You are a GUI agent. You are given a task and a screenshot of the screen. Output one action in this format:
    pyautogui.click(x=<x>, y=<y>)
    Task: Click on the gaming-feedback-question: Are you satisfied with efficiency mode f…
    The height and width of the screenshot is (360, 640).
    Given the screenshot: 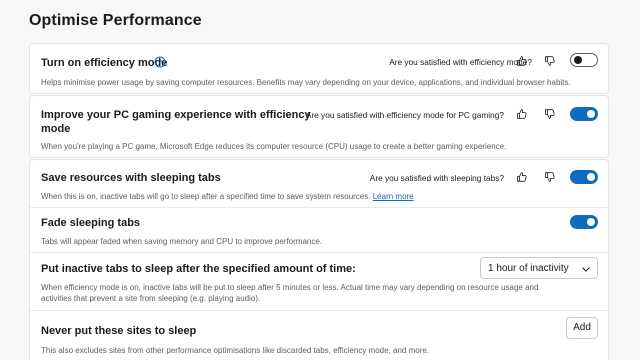 What is the action you would take?
    pyautogui.click(x=404, y=115)
    